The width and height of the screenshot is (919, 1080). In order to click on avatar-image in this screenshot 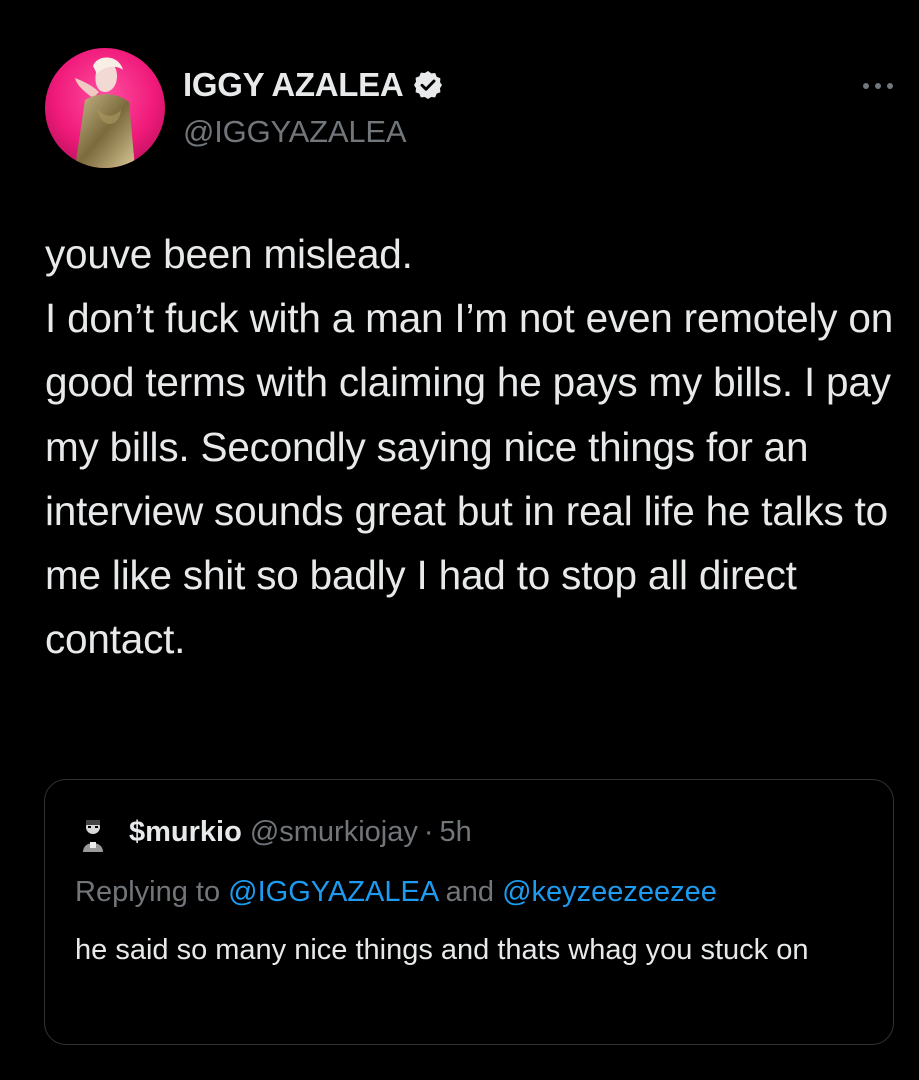, I will do `click(105, 108)`.